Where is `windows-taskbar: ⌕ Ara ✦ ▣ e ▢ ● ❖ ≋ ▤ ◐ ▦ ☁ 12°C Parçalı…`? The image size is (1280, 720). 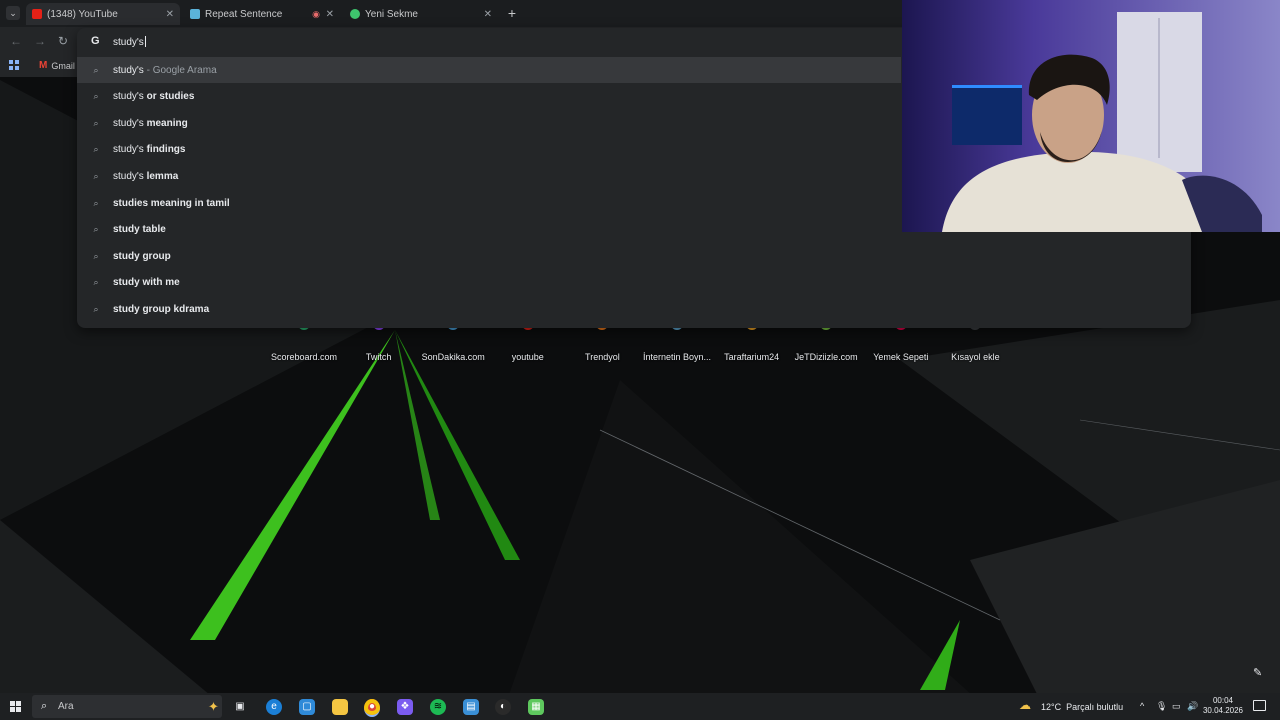
windows-taskbar: ⌕ Ara ✦ ▣ e ▢ ● ❖ ≋ ▤ ◐ ▦ ☁ 12°C Parçalı… is located at coordinates (640, 706).